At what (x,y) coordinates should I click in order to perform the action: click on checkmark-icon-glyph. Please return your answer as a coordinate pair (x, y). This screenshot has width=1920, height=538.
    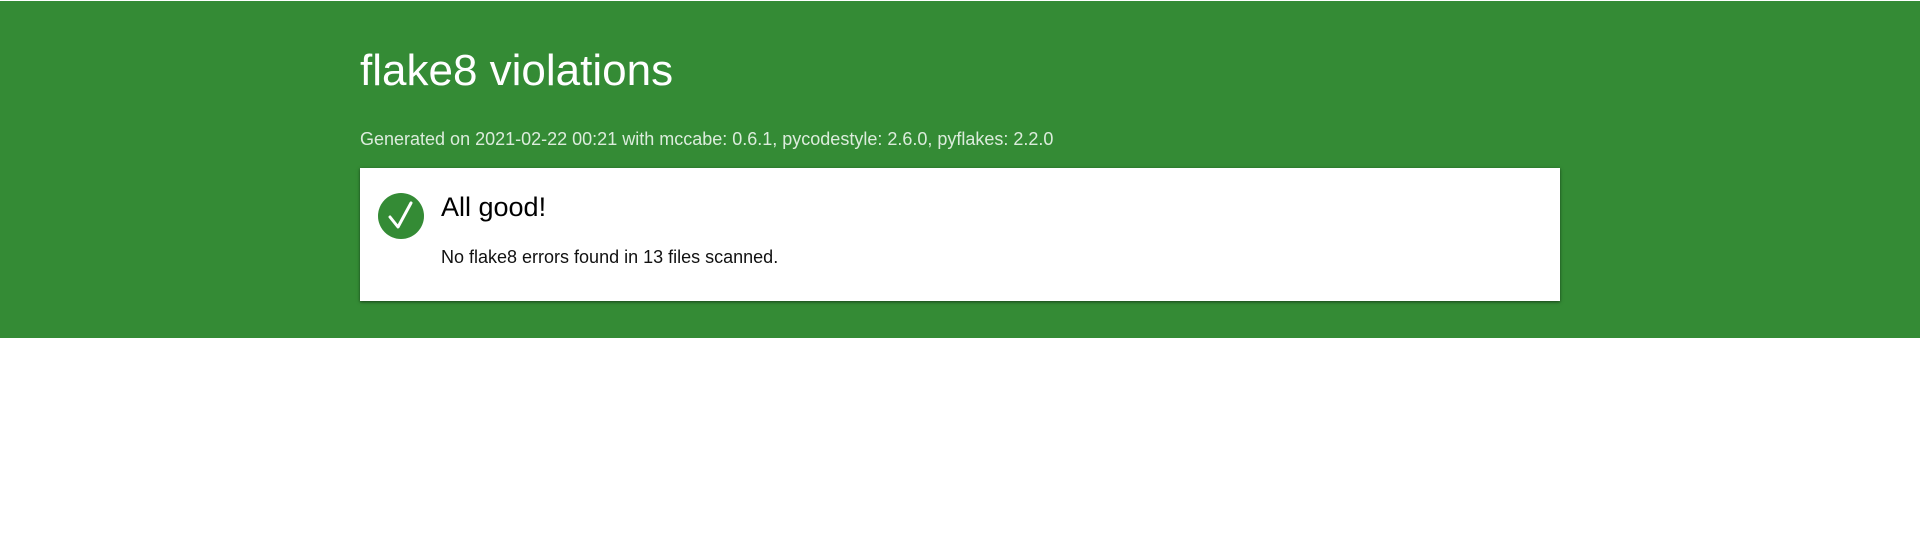
    Looking at the image, I should click on (400, 215).